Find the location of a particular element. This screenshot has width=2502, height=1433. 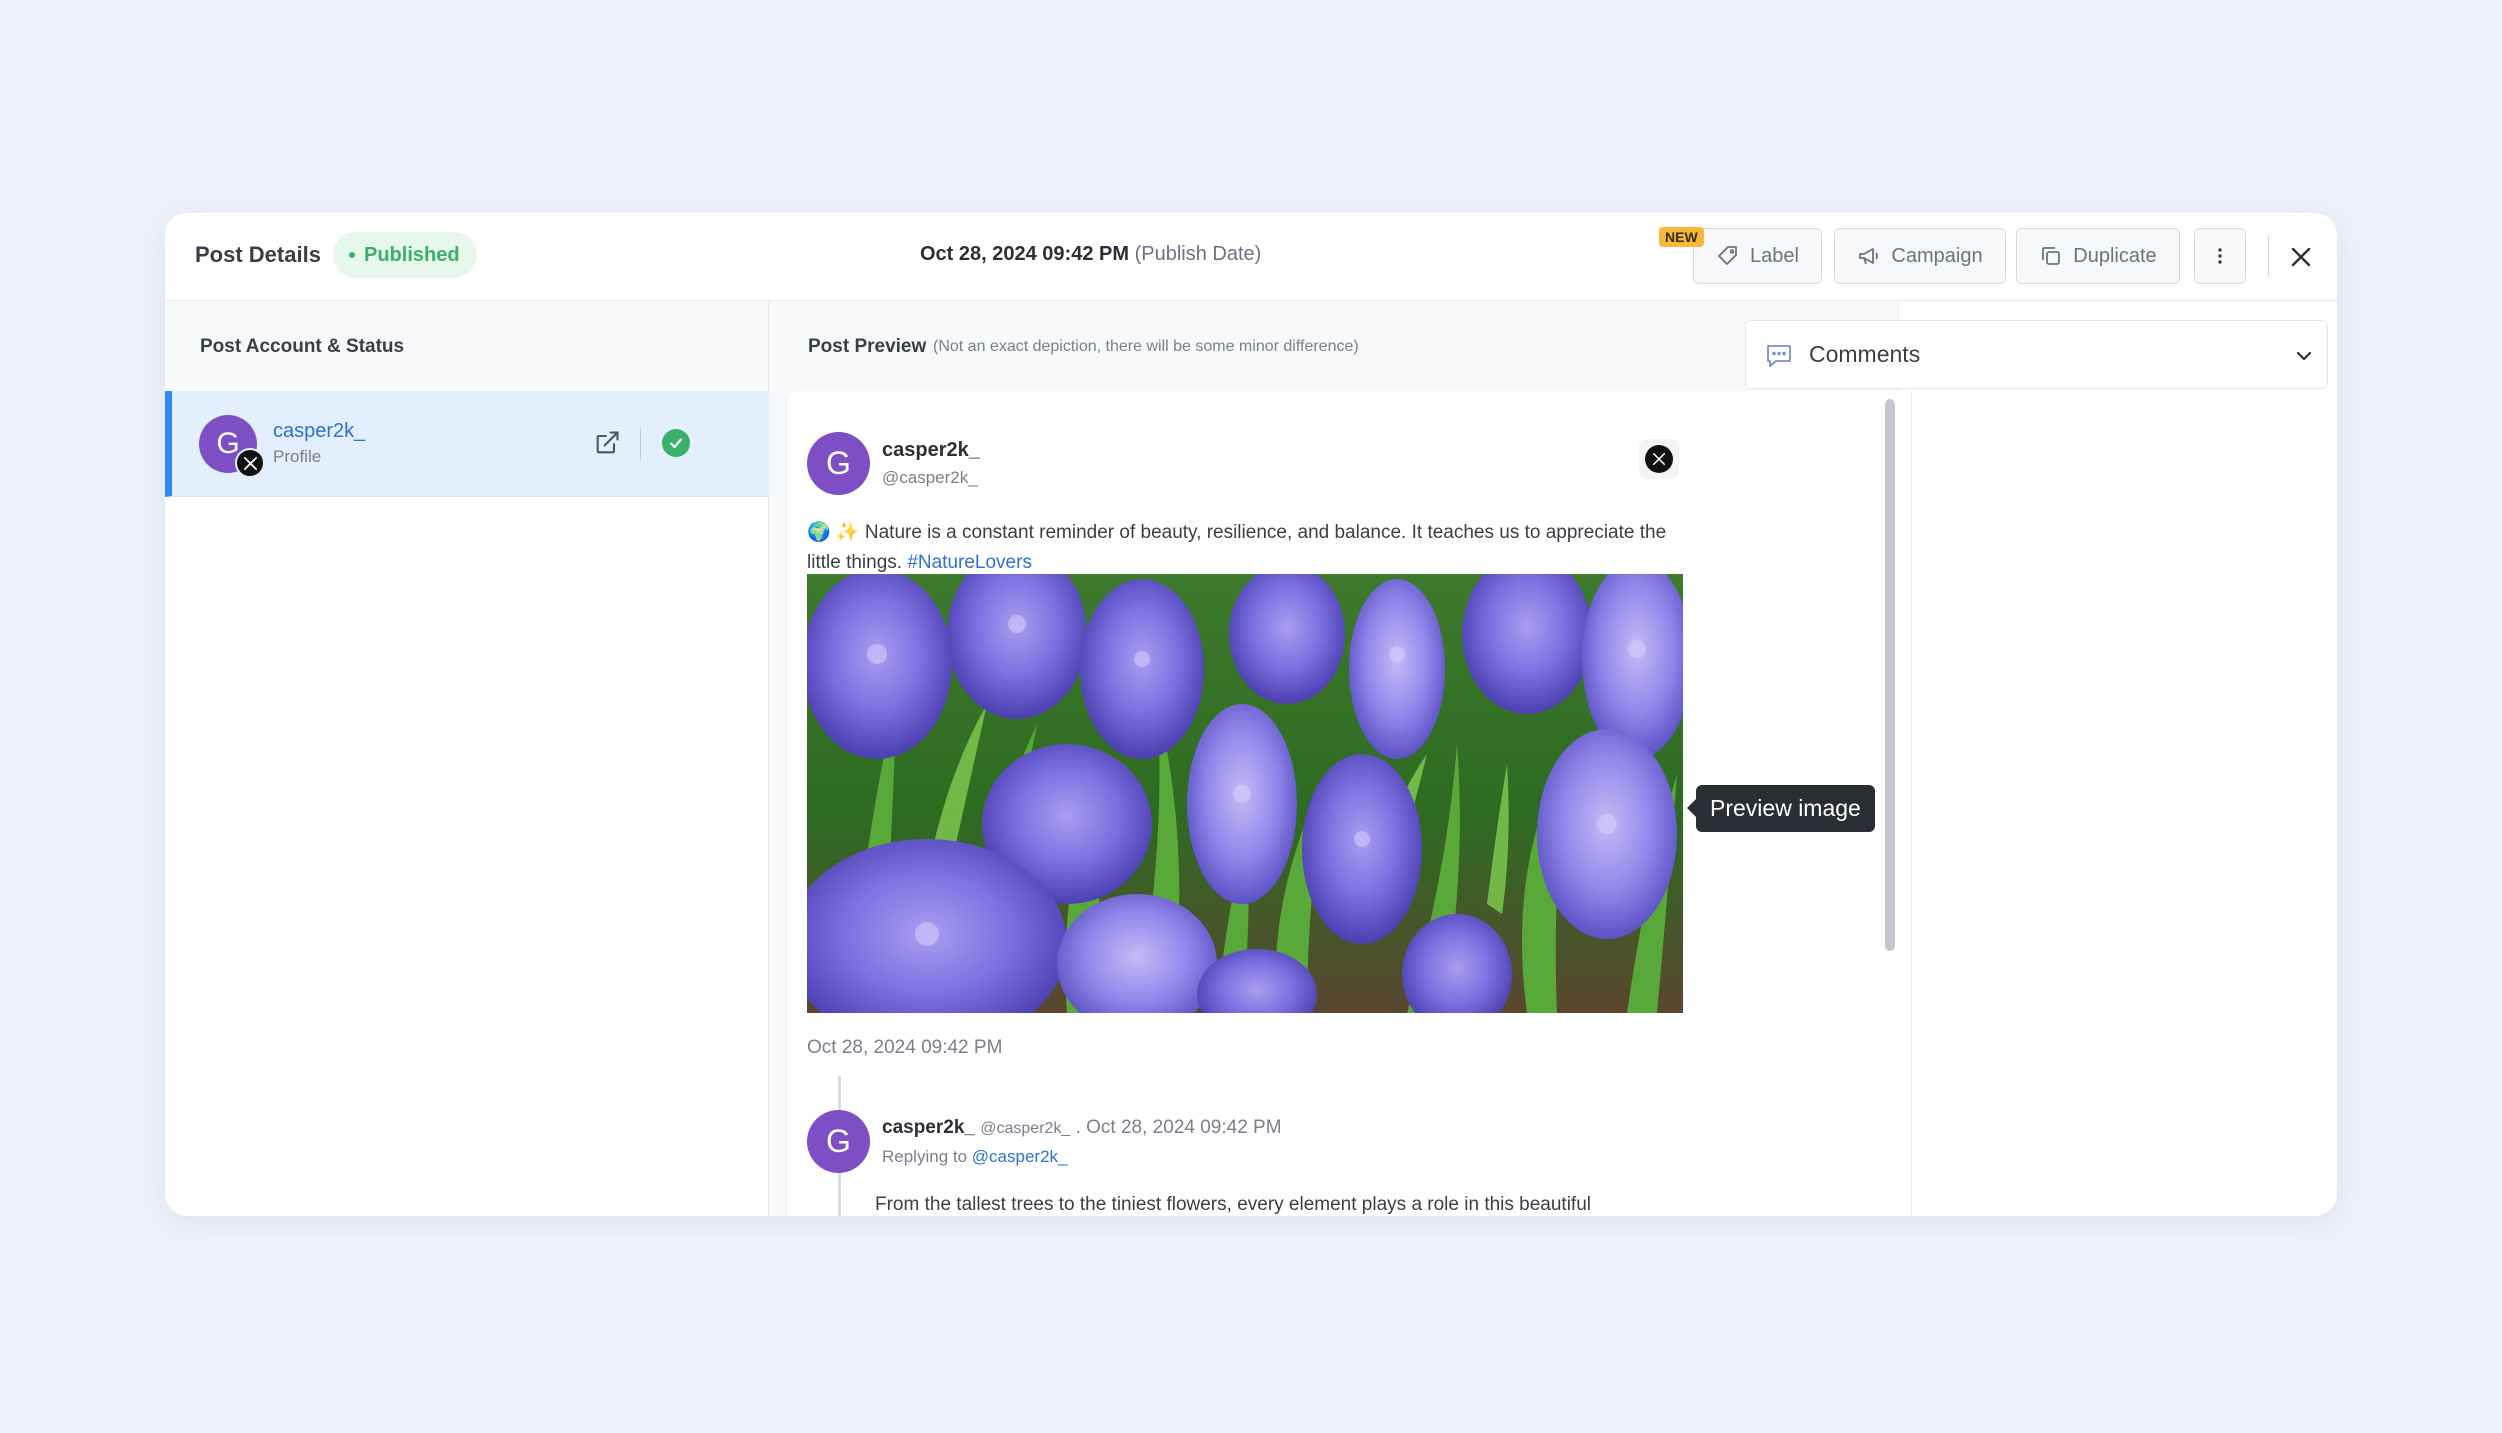

publish-date: Oct 28, 2024 09:42 PM (Publish Date) is located at coordinates (1090, 254).